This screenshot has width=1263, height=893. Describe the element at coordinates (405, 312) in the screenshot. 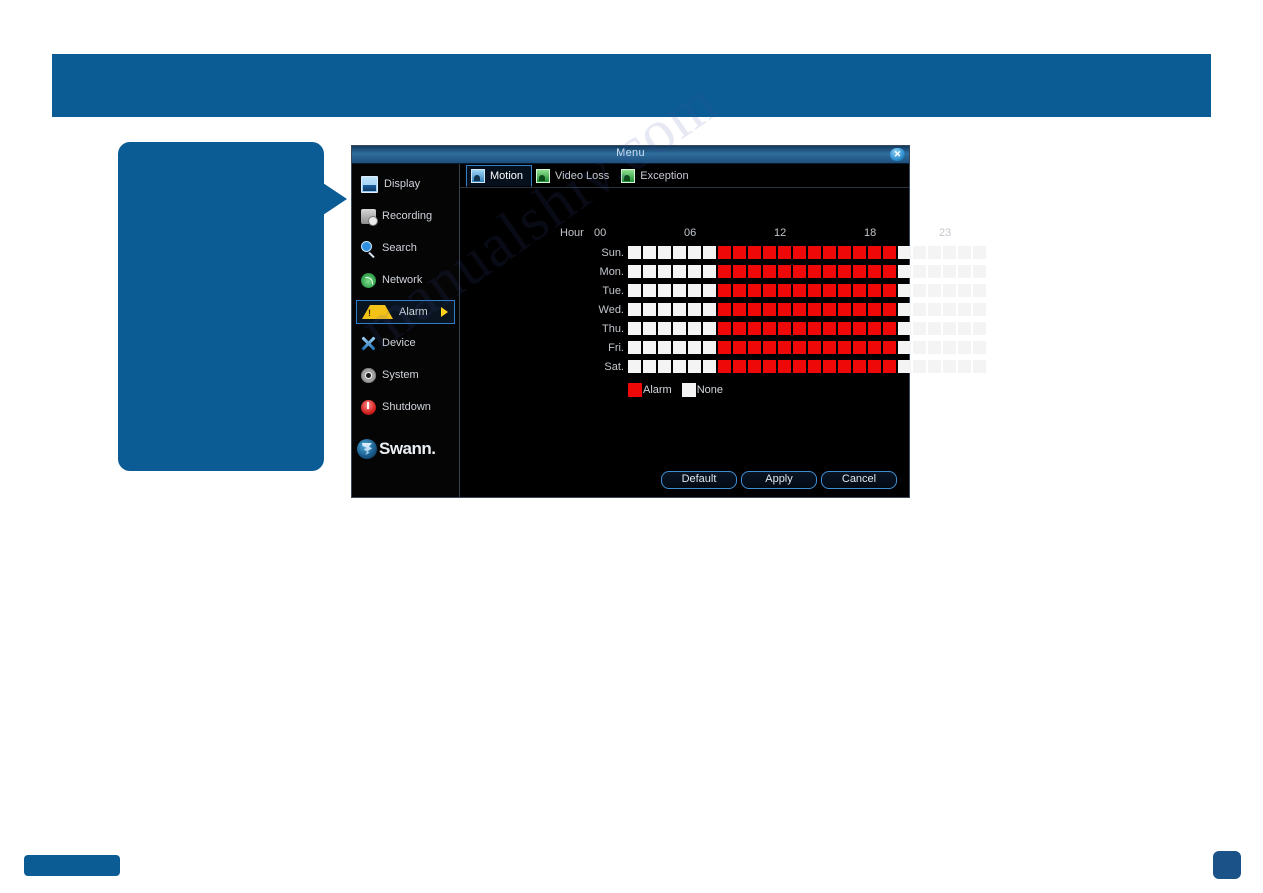

I see `sidebar-item-alarm: Alarm` at that location.